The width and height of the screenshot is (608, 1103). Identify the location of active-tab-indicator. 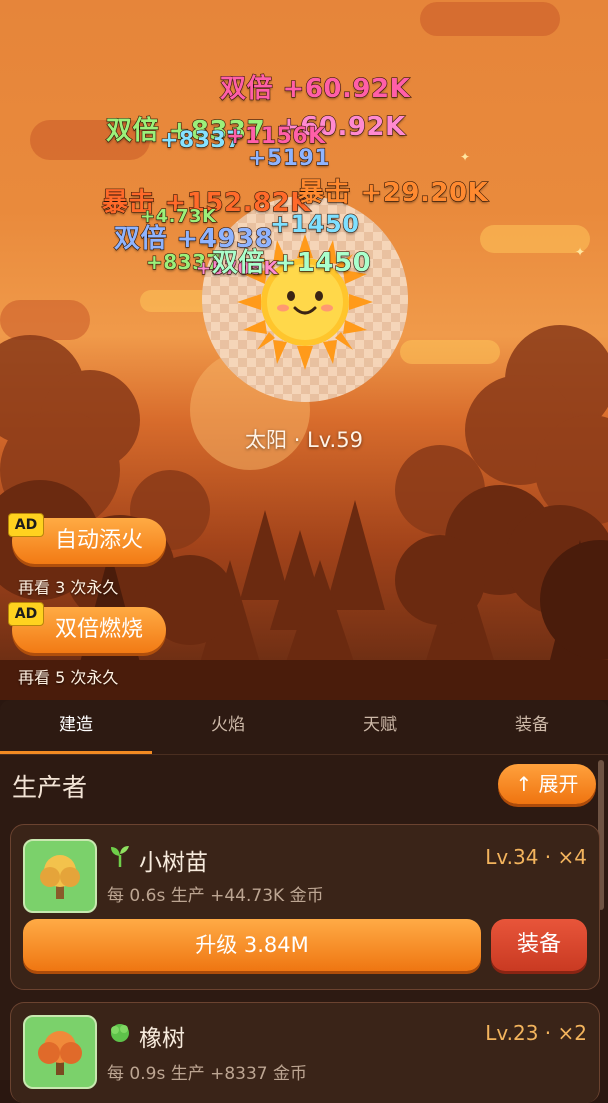
(76, 752).